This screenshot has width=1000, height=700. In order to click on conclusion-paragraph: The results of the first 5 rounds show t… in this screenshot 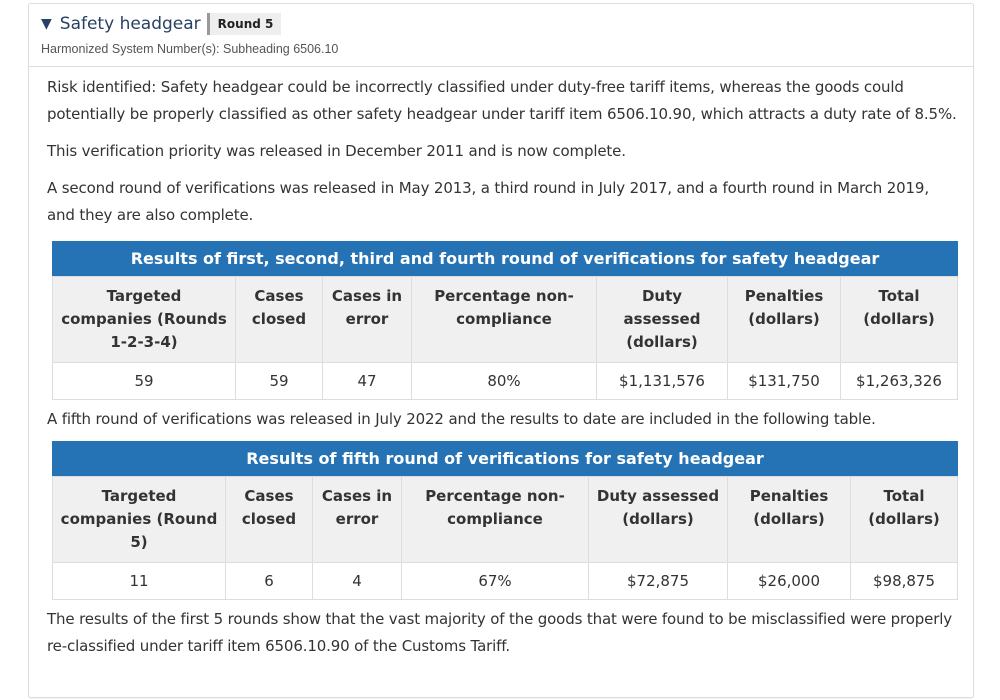, I will do `click(499, 632)`.